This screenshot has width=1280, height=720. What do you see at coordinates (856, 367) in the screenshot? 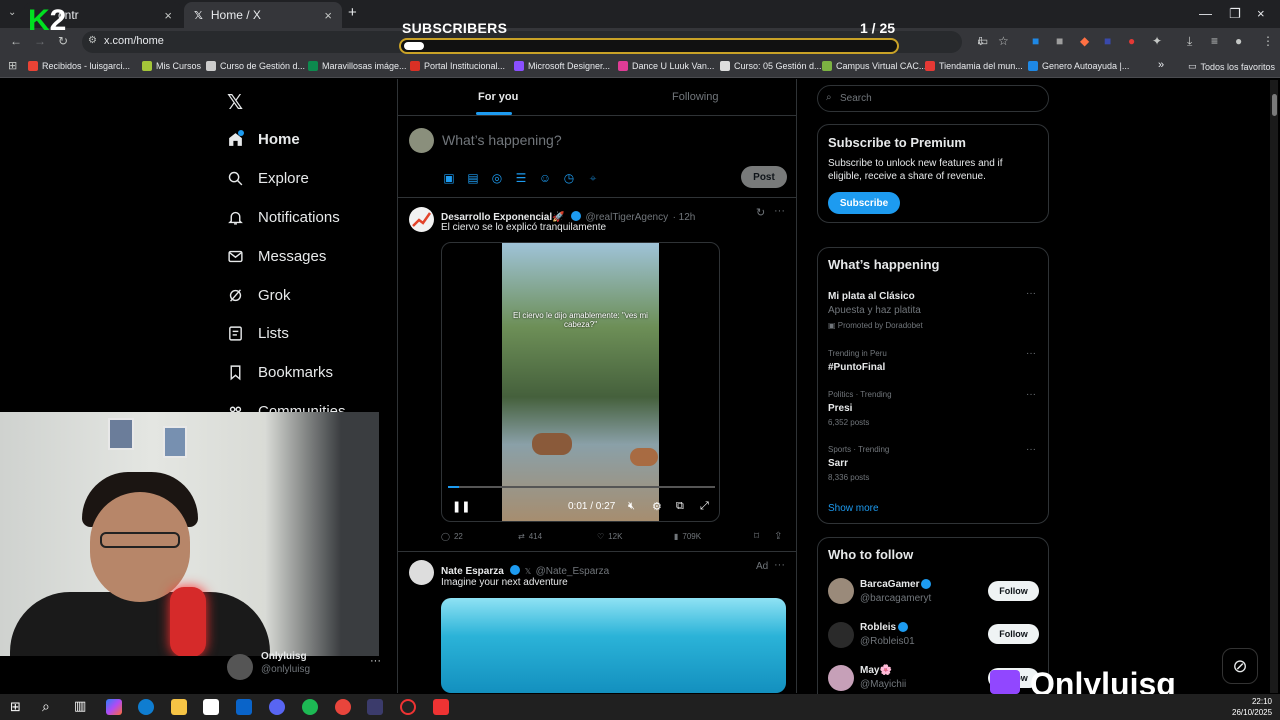
I see `trend-title: #PuntoFinal` at bounding box center [856, 367].